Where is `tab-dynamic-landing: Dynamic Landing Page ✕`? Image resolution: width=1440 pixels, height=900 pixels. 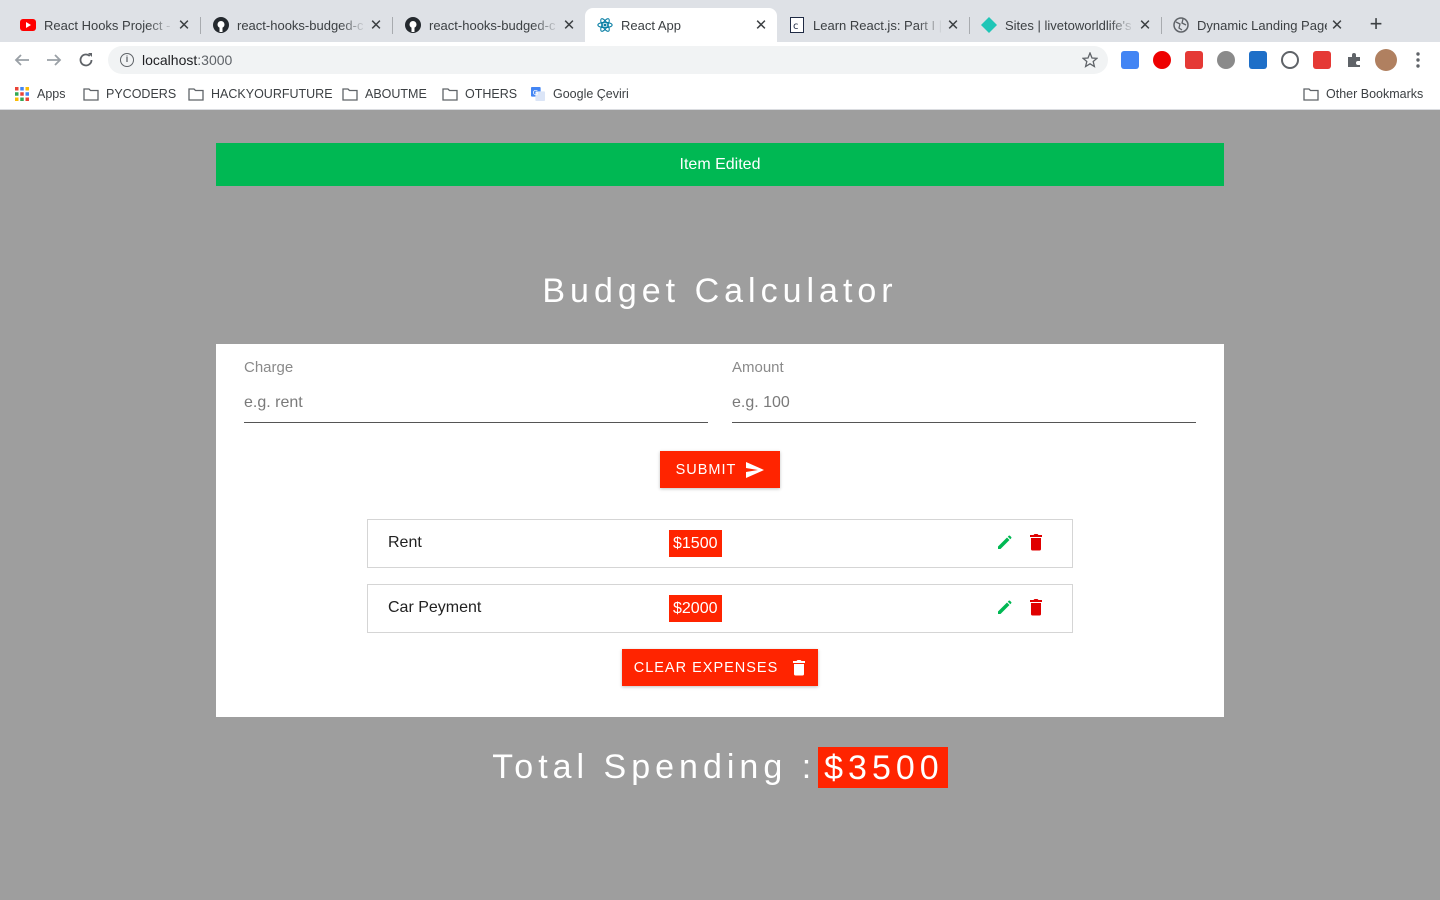 tab-dynamic-landing: Dynamic Landing Page ✕ is located at coordinates (1257, 25).